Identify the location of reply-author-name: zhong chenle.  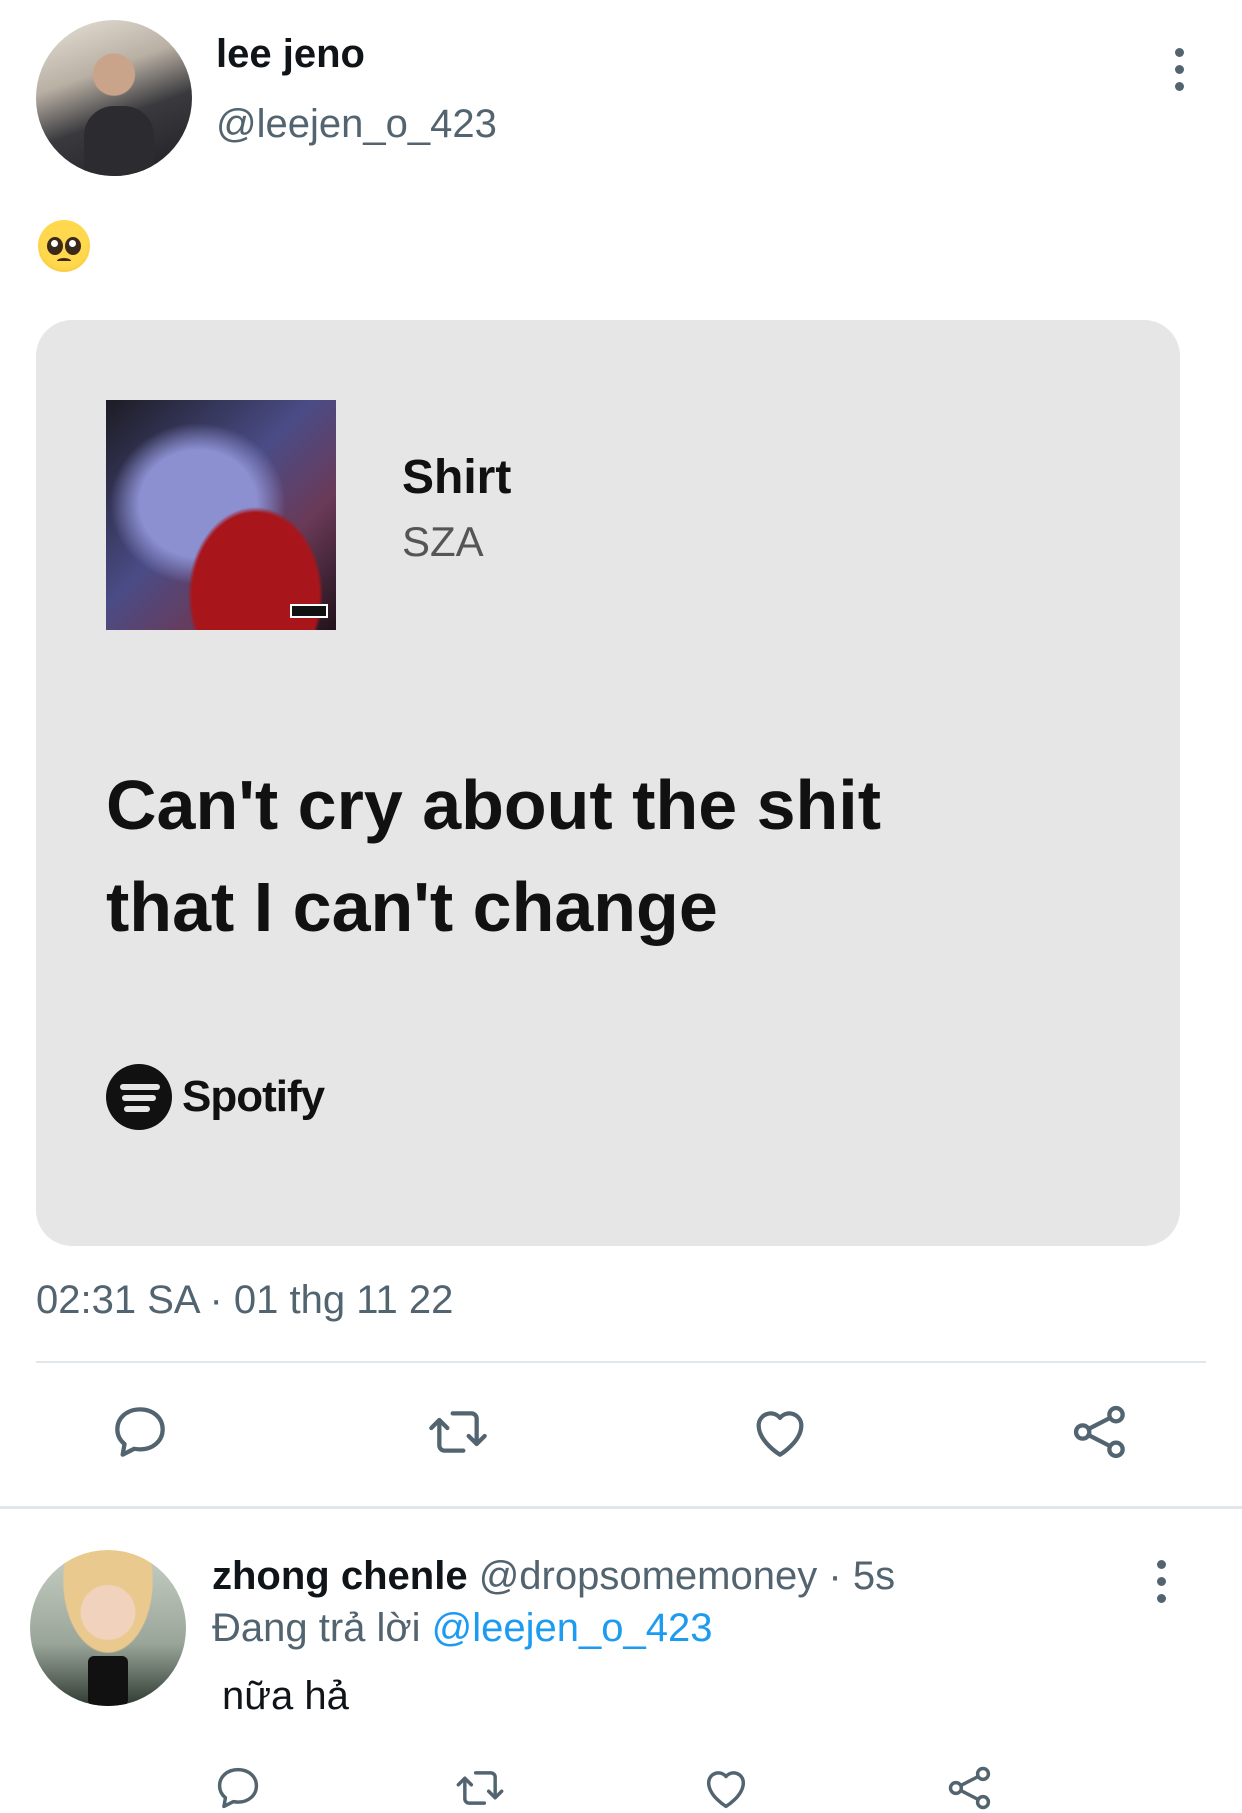
(340, 1576).